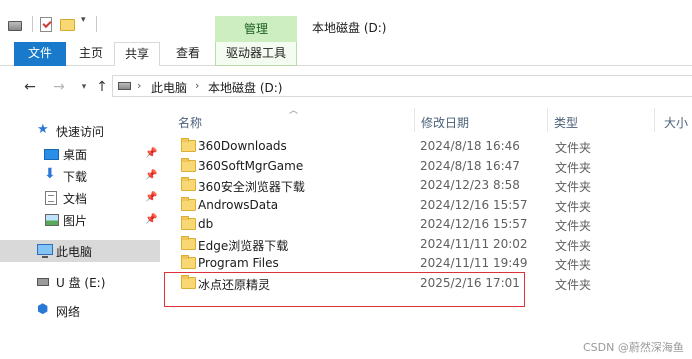 This screenshot has height=359, width=692. Describe the element at coordinates (67, 25) in the screenshot. I see `new-folder-icon` at that location.